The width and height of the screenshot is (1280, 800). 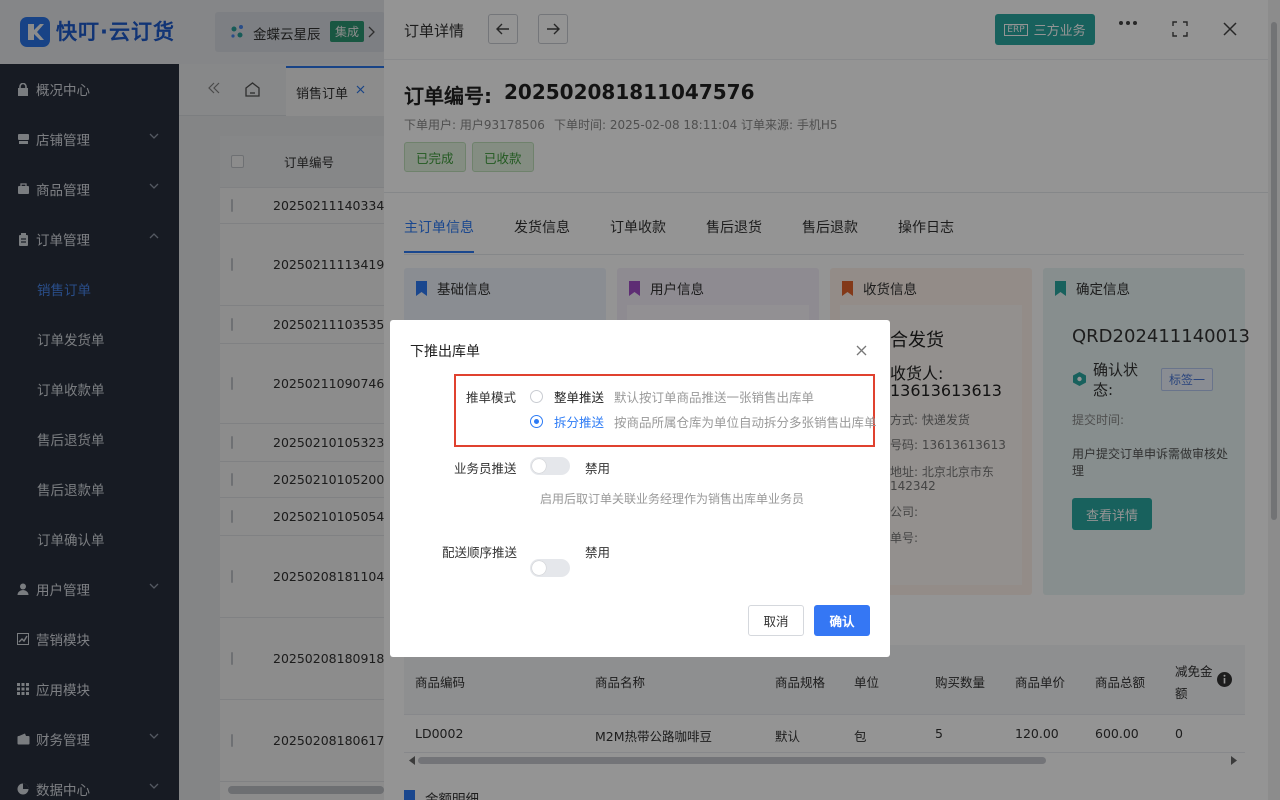 What do you see at coordinates (550, 568) in the screenshot?
I see `delivery-order-push-toggle` at bounding box center [550, 568].